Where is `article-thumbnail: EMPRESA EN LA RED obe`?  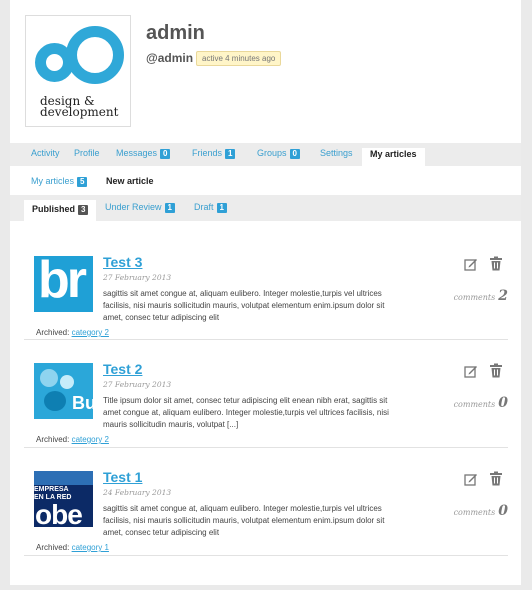
article-thumbnail: EMPRESA EN LA RED obe is located at coordinates (63, 499).